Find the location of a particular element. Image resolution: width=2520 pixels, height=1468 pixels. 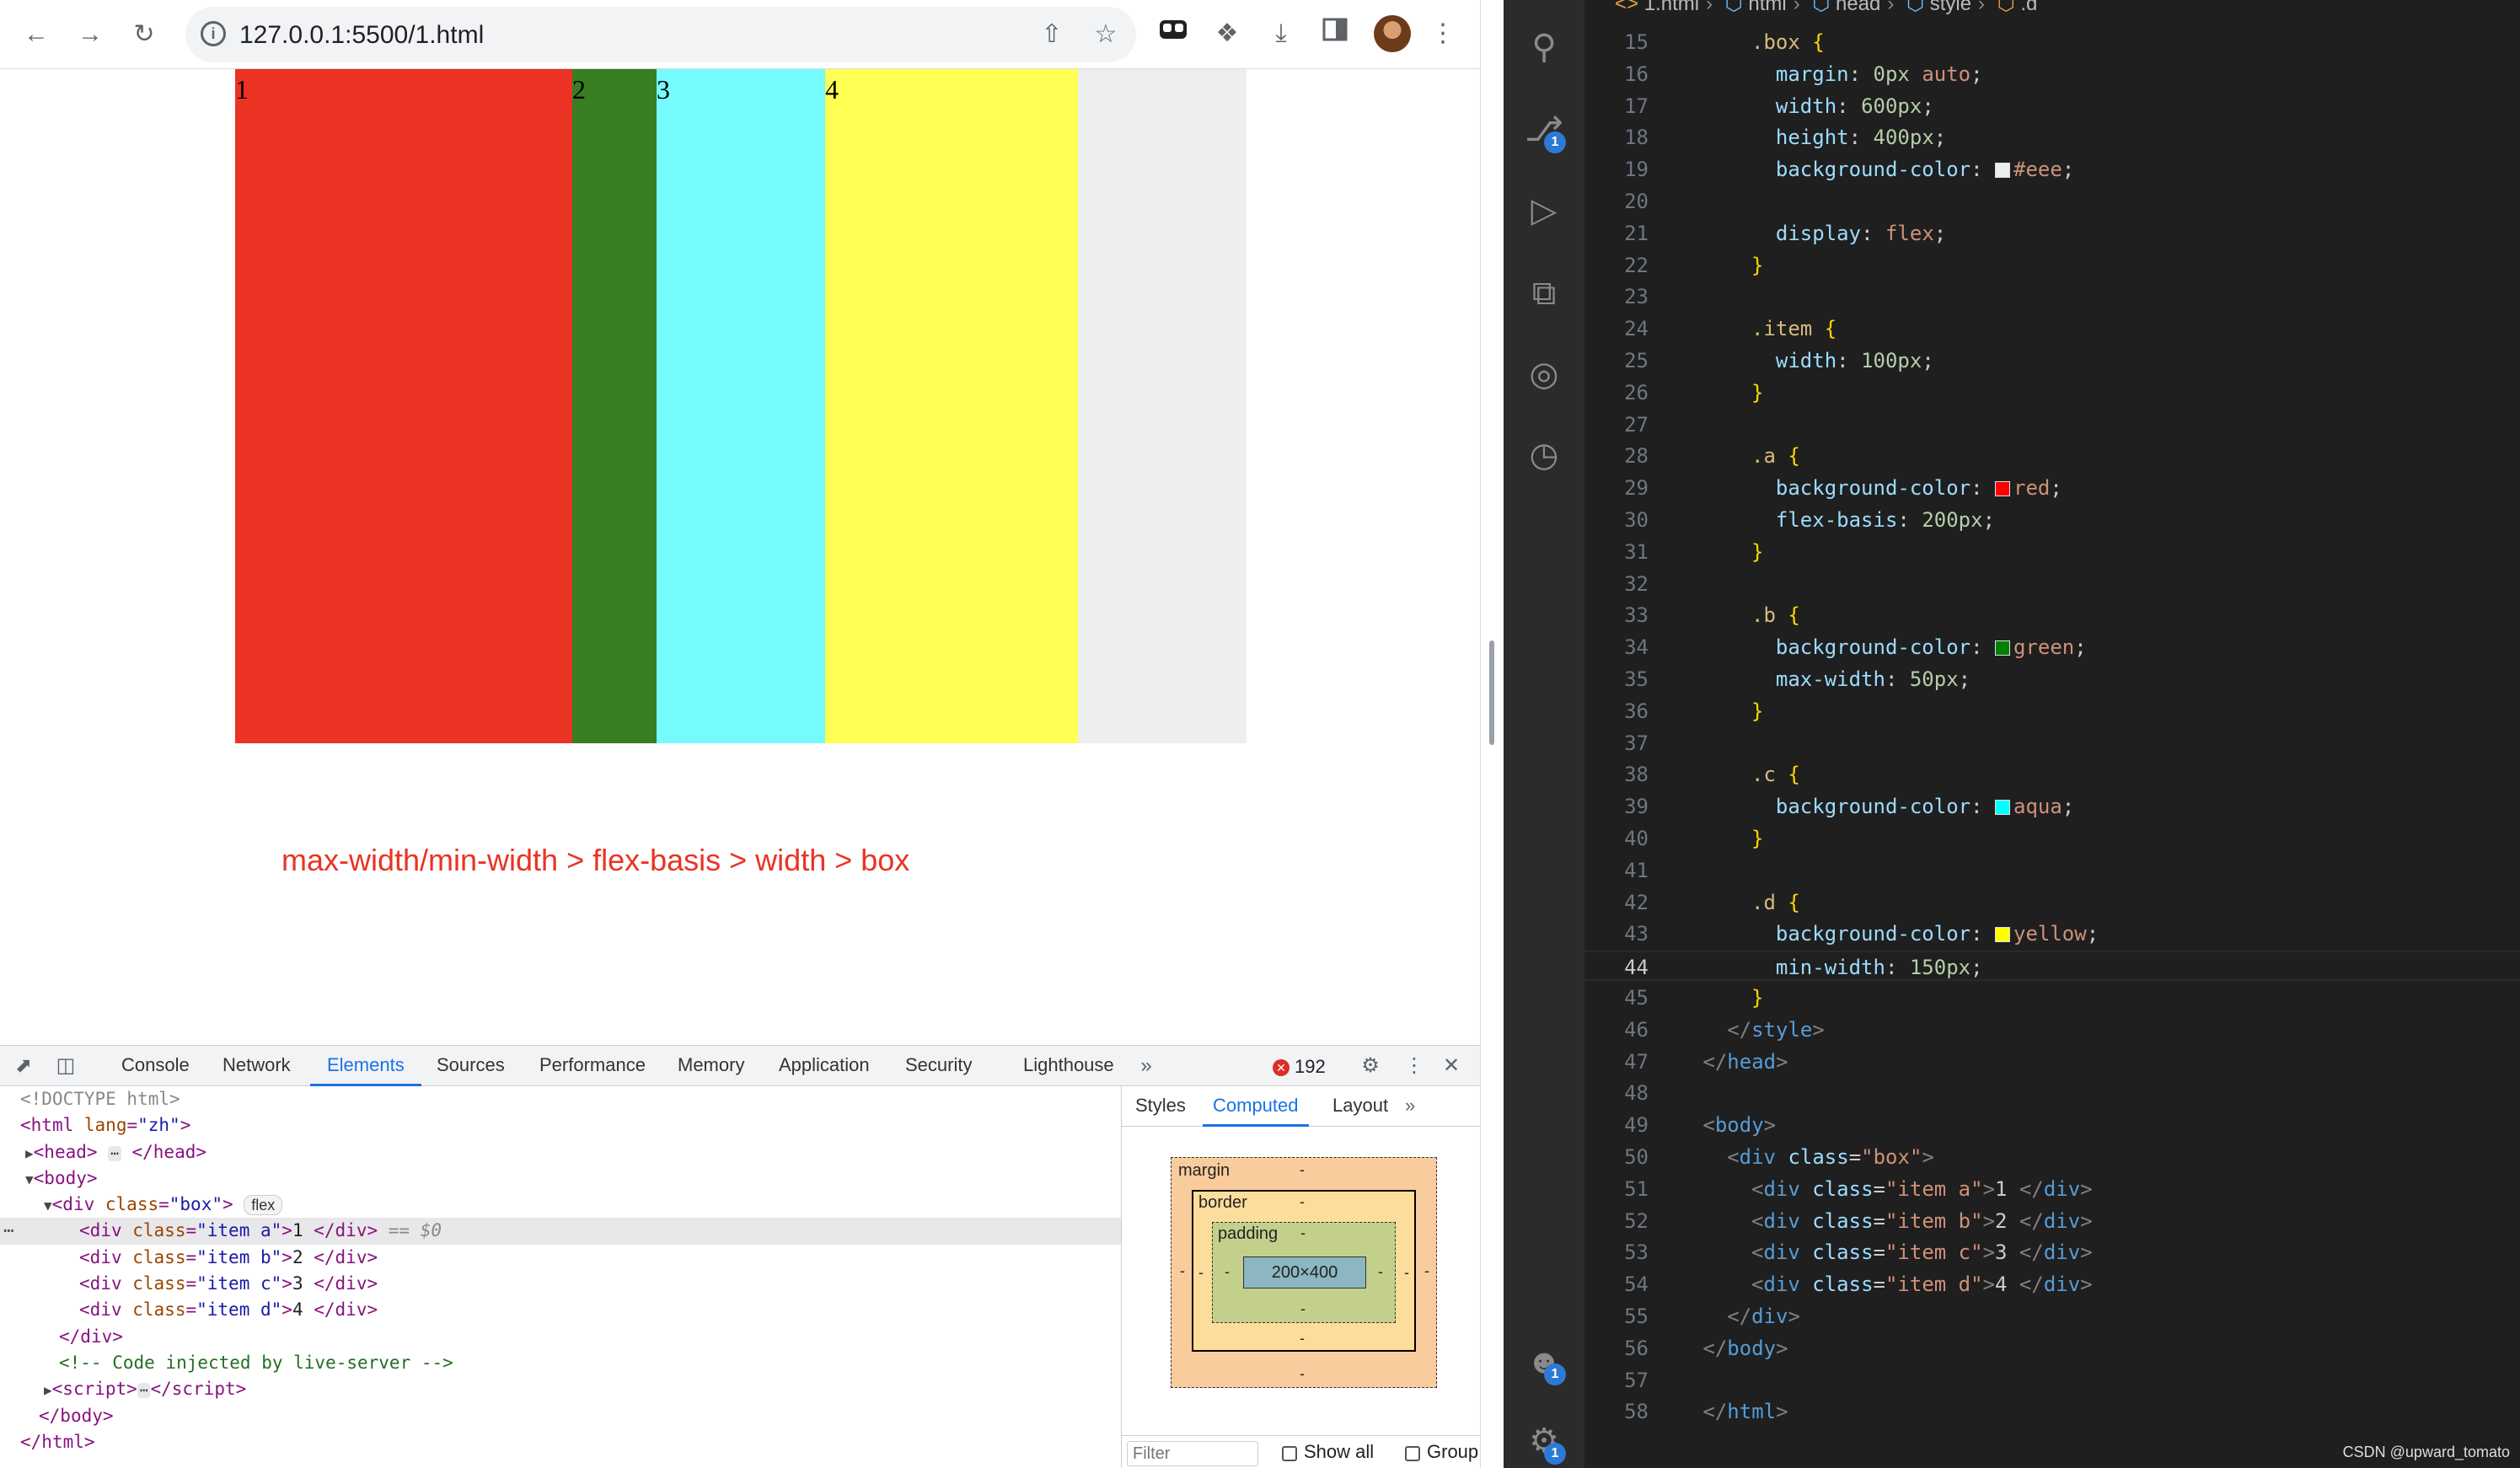

breadcrumb-head: head is located at coordinates (1858, 7).